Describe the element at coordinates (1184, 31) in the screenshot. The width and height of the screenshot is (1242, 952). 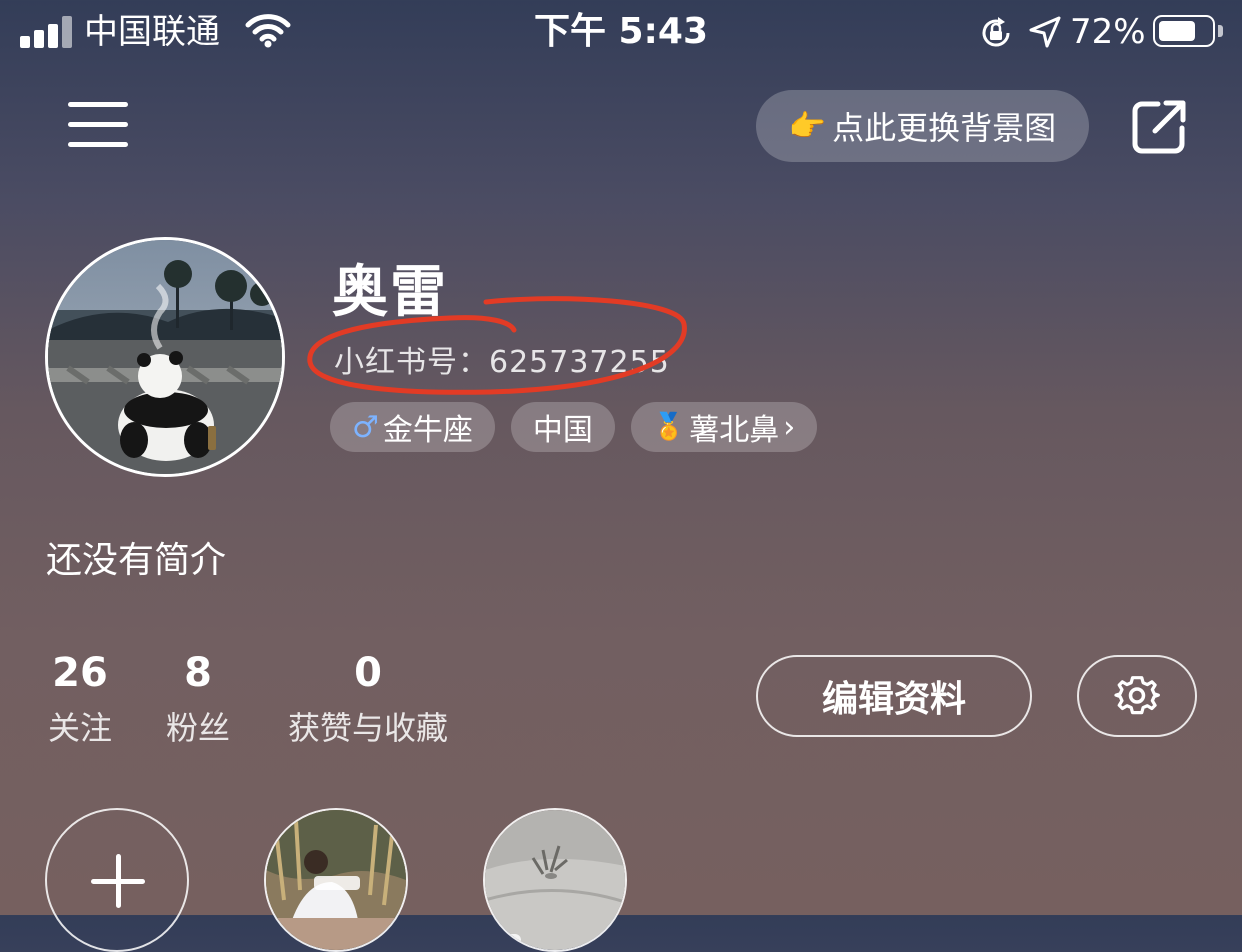
I see `battery-icon` at that location.